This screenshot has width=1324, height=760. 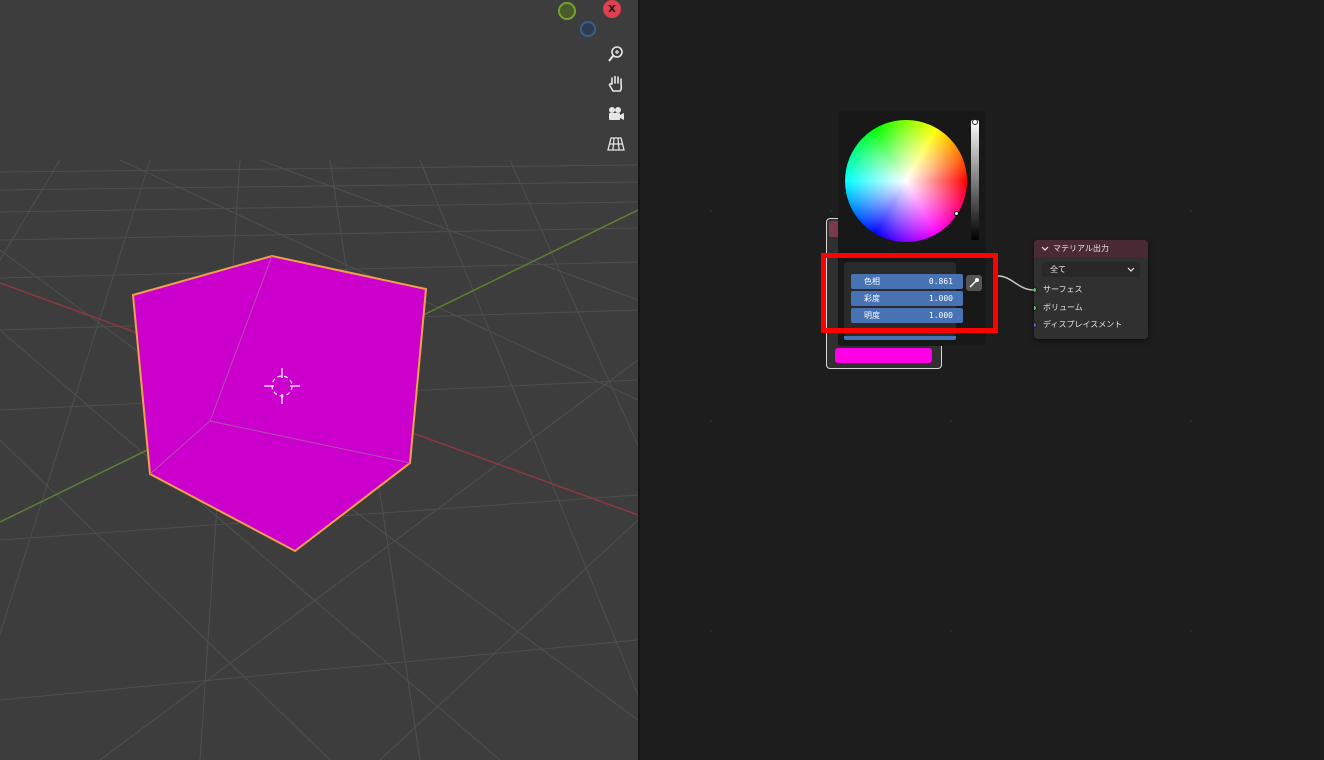 I want to click on hand-pan-icon, so click(x=615, y=83).